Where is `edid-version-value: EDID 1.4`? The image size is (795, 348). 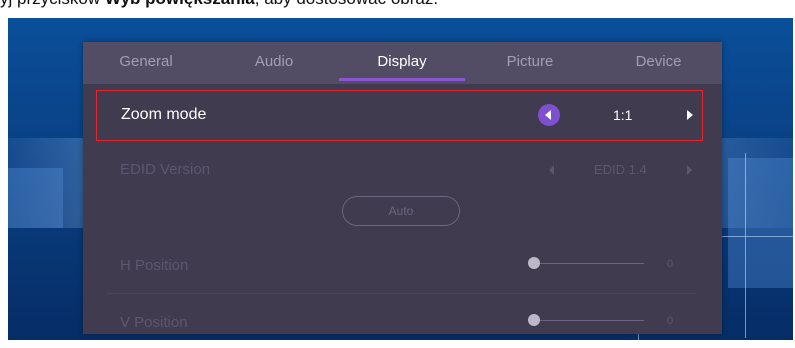
edid-version-value: EDID 1.4 is located at coordinates (620, 169).